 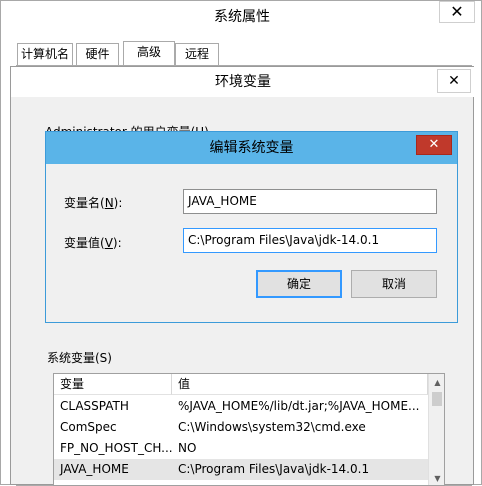 I want to click on cancel-button: 取消, so click(x=394, y=284).